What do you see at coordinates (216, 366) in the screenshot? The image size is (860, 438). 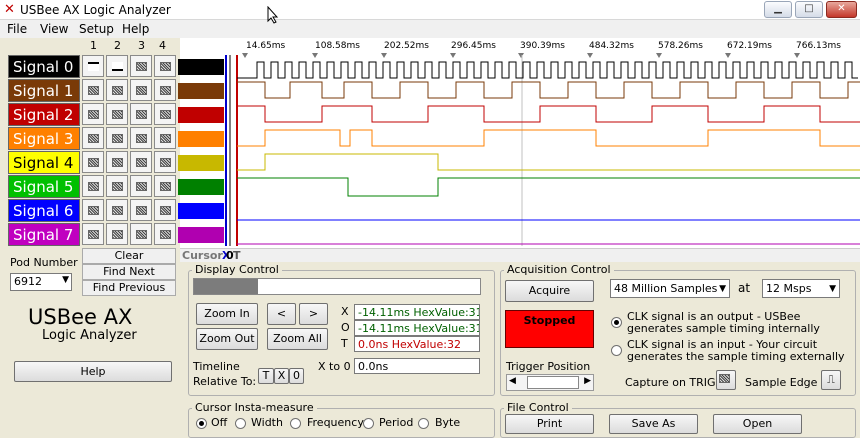 I see `timeline-label: Timeline` at bounding box center [216, 366].